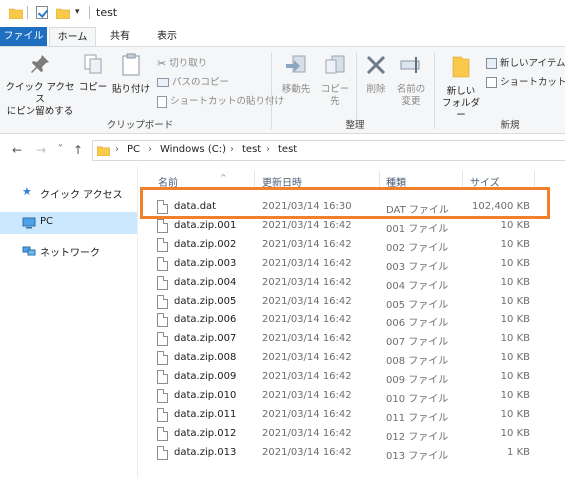 The height and width of the screenshot is (478, 565). I want to click on move-to-label: 移動先, so click(296, 89).